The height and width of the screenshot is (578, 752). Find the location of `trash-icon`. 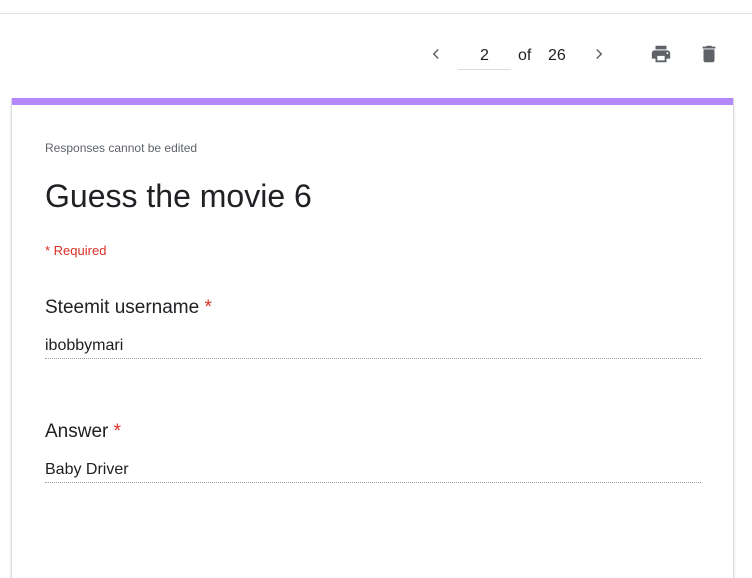

trash-icon is located at coordinates (709, 54).